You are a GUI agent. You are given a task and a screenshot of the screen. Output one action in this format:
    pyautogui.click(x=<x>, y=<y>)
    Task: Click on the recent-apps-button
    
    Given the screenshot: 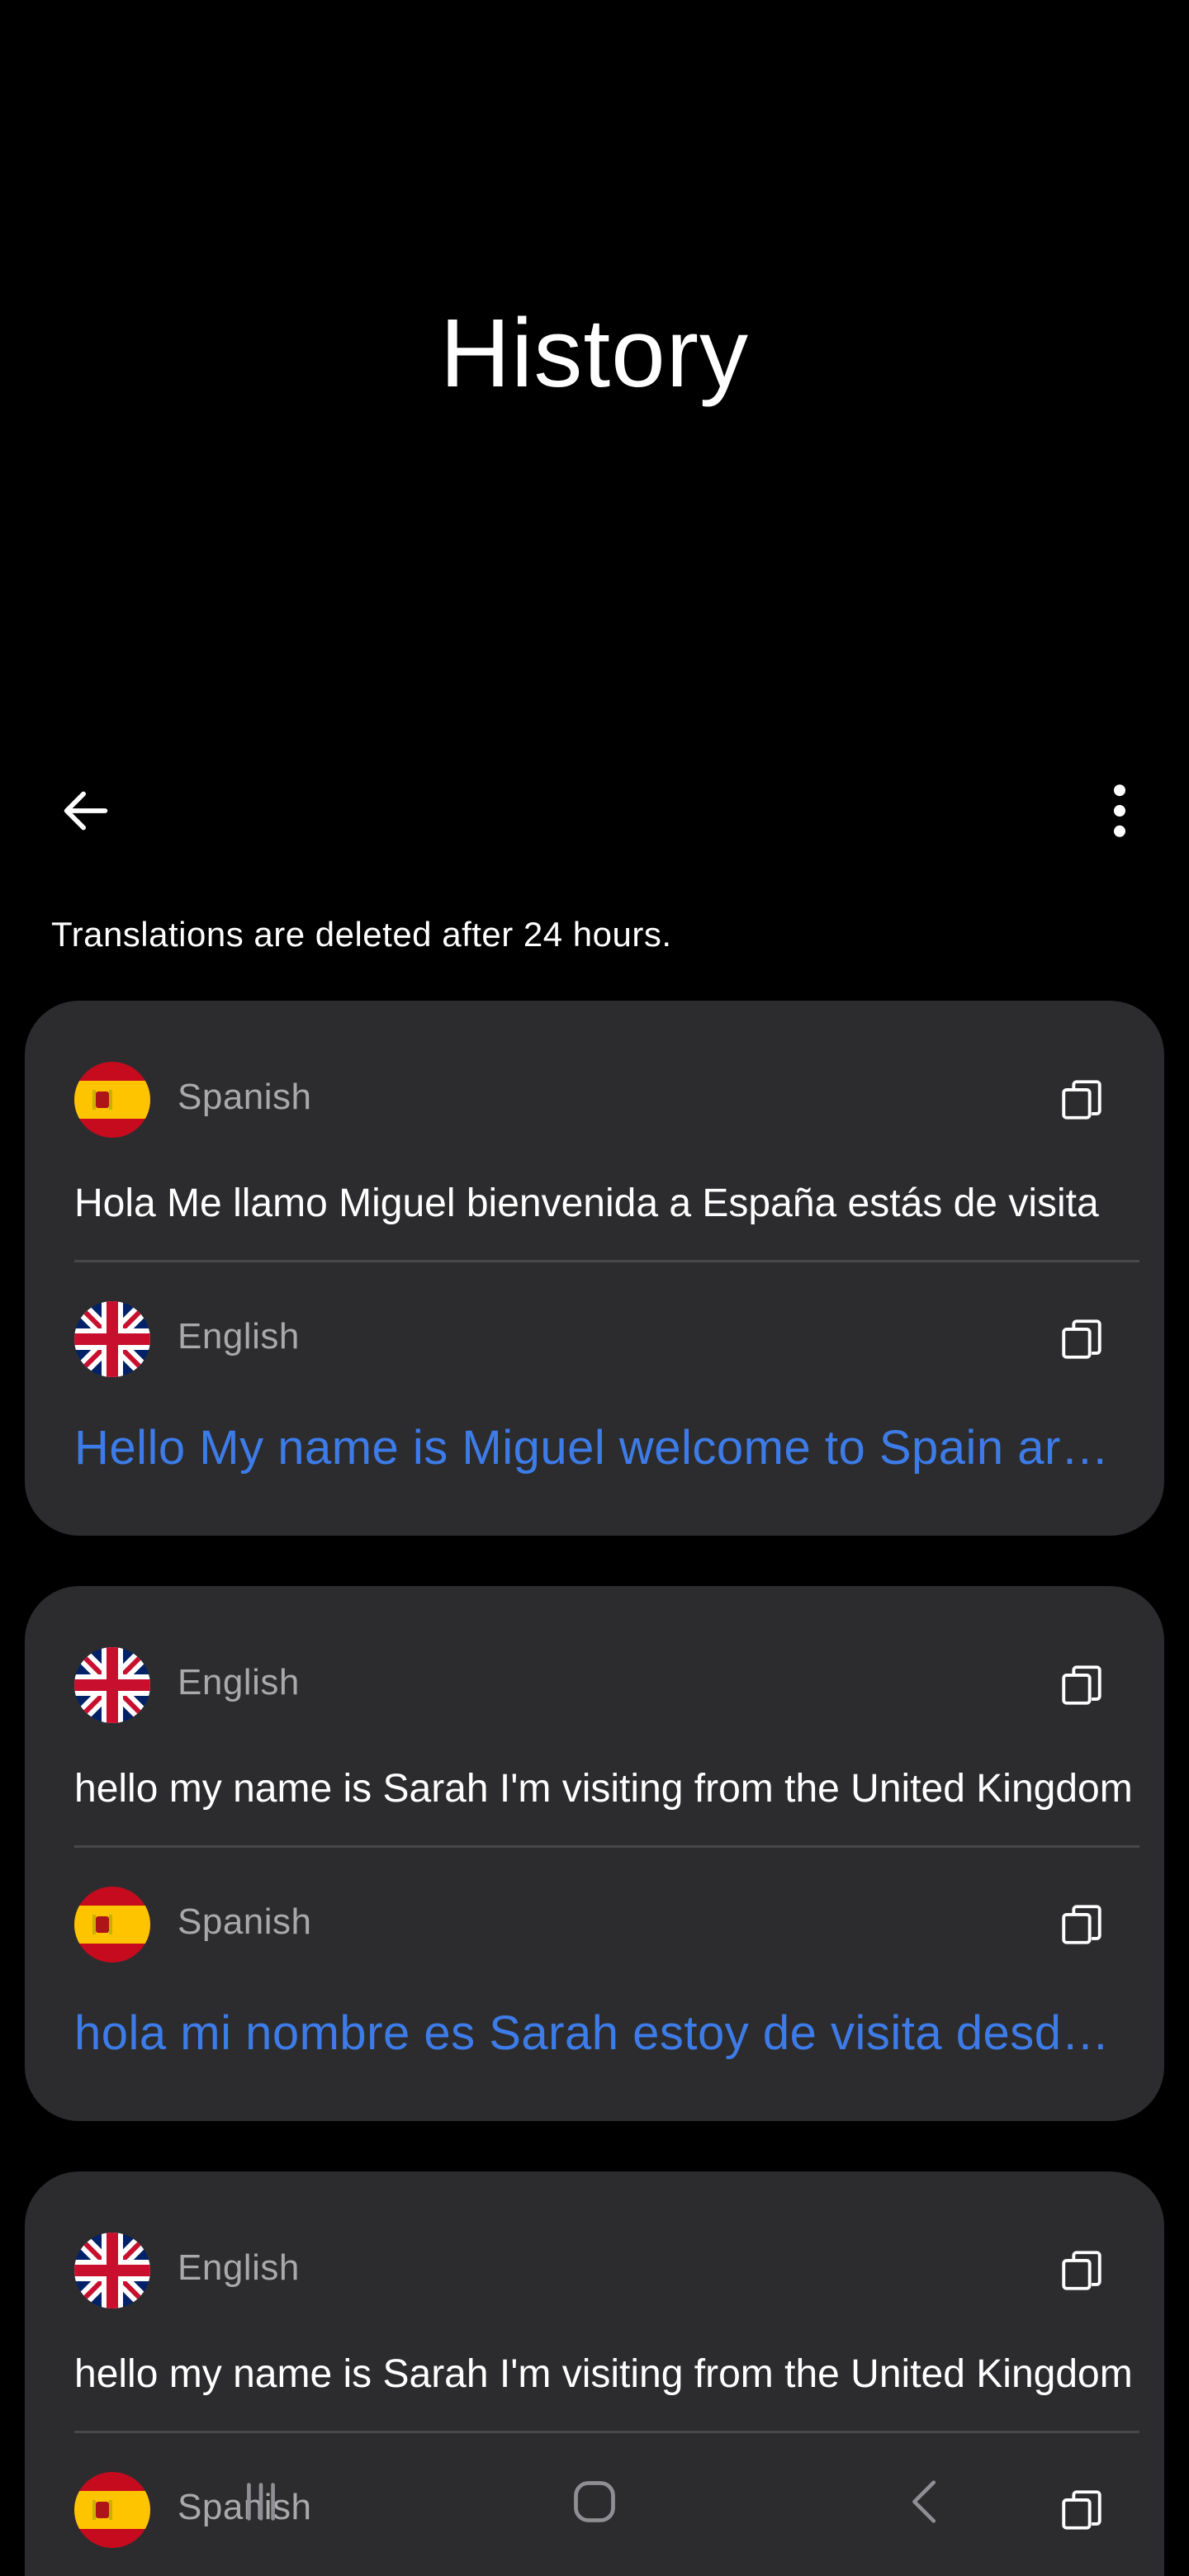 What is the action you would take?
    pyautogui.click(x=261, y=2501)
    